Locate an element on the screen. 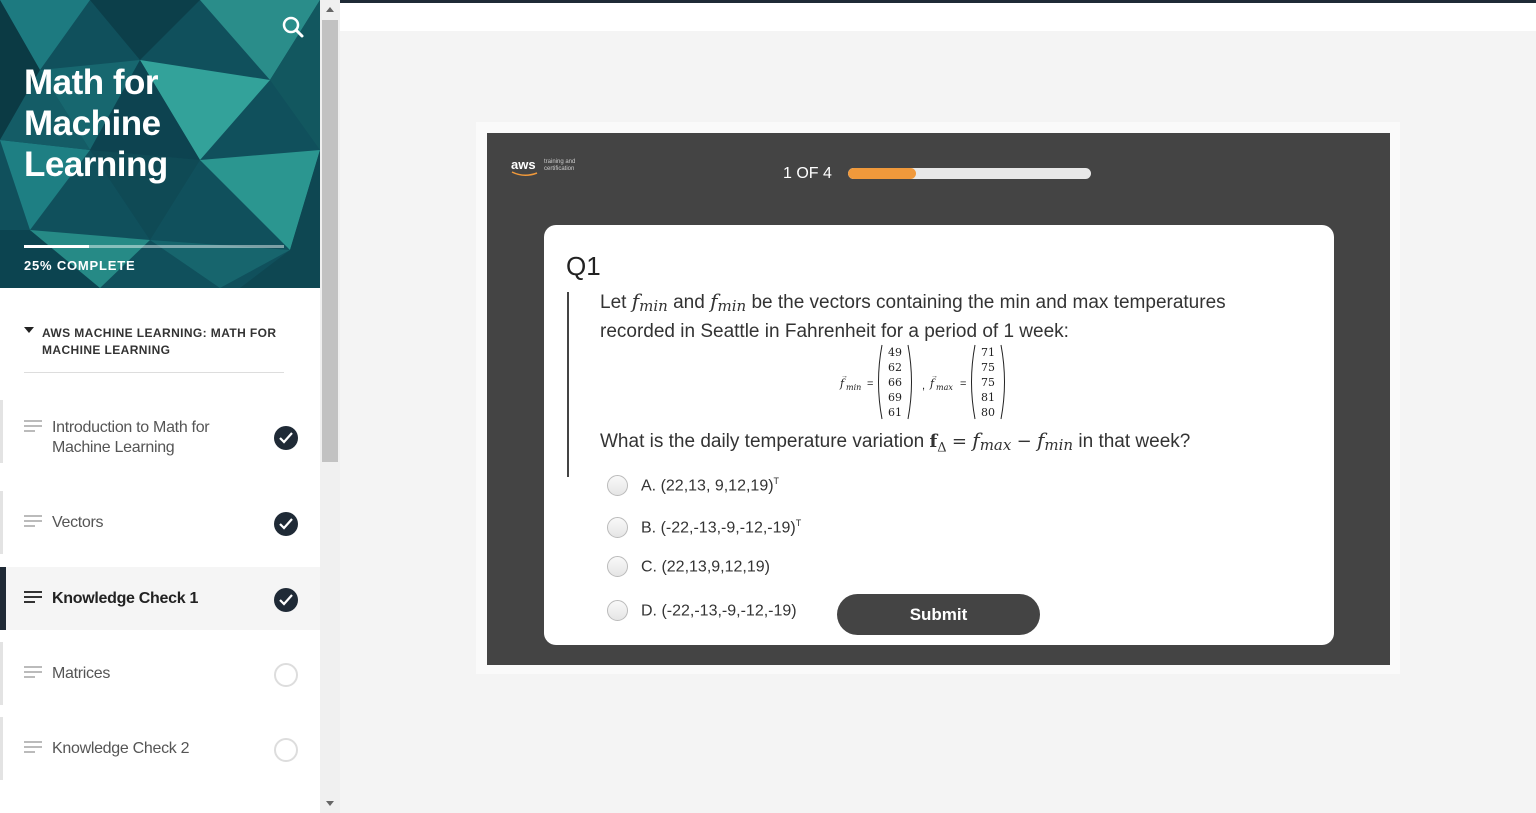  option-text: B. (-22,-13,-9,-12,-19)T is located at coordinates (721, 527).